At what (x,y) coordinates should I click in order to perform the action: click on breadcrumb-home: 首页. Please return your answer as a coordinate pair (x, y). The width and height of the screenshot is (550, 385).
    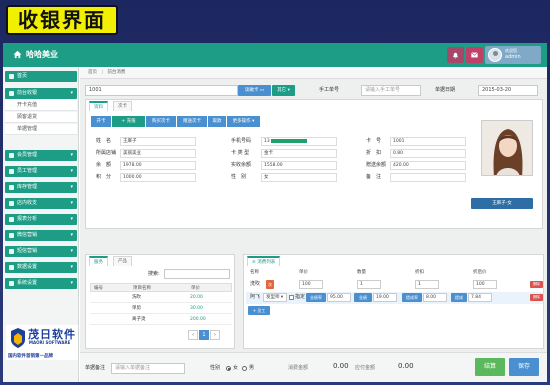
    Looking at the image, I should click on (92, 72).